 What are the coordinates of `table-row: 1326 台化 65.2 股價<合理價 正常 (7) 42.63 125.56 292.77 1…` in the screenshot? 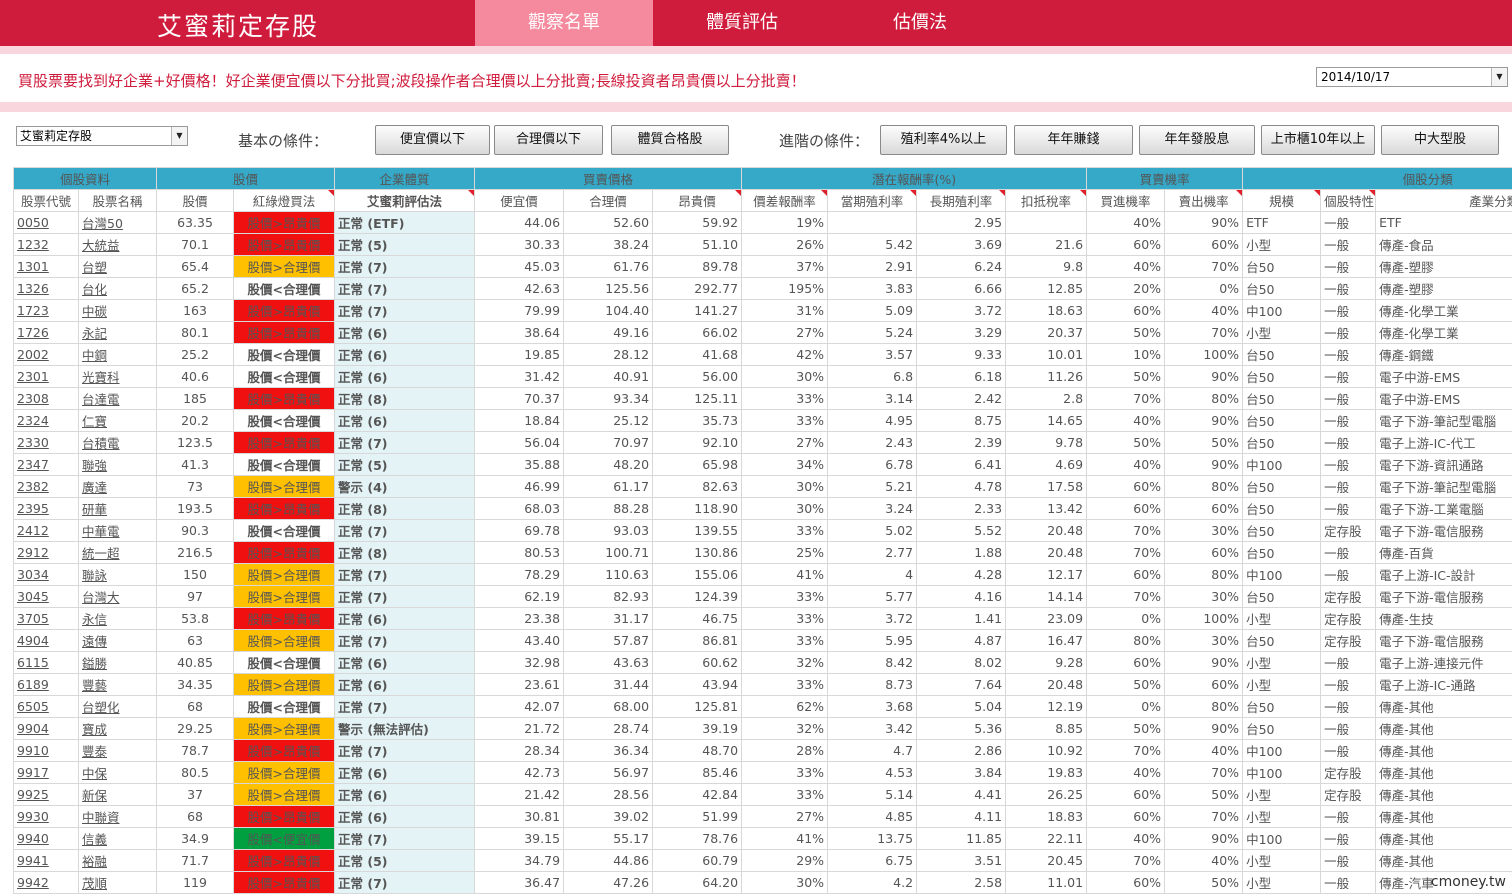 It's located at (762, 288).